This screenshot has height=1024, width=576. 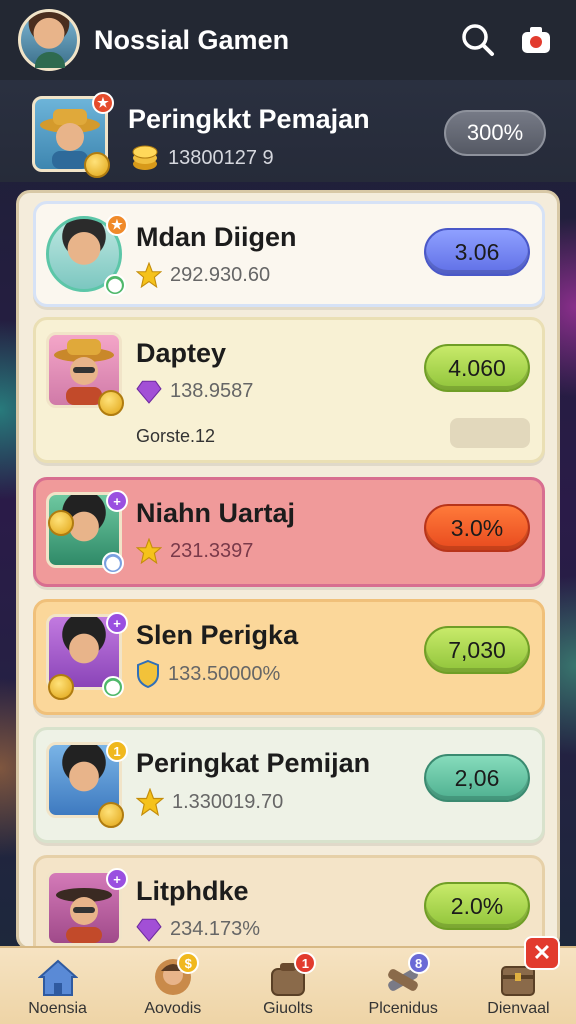 I want to click on nav-item-home: Noensia, so click(x=57, y=986).